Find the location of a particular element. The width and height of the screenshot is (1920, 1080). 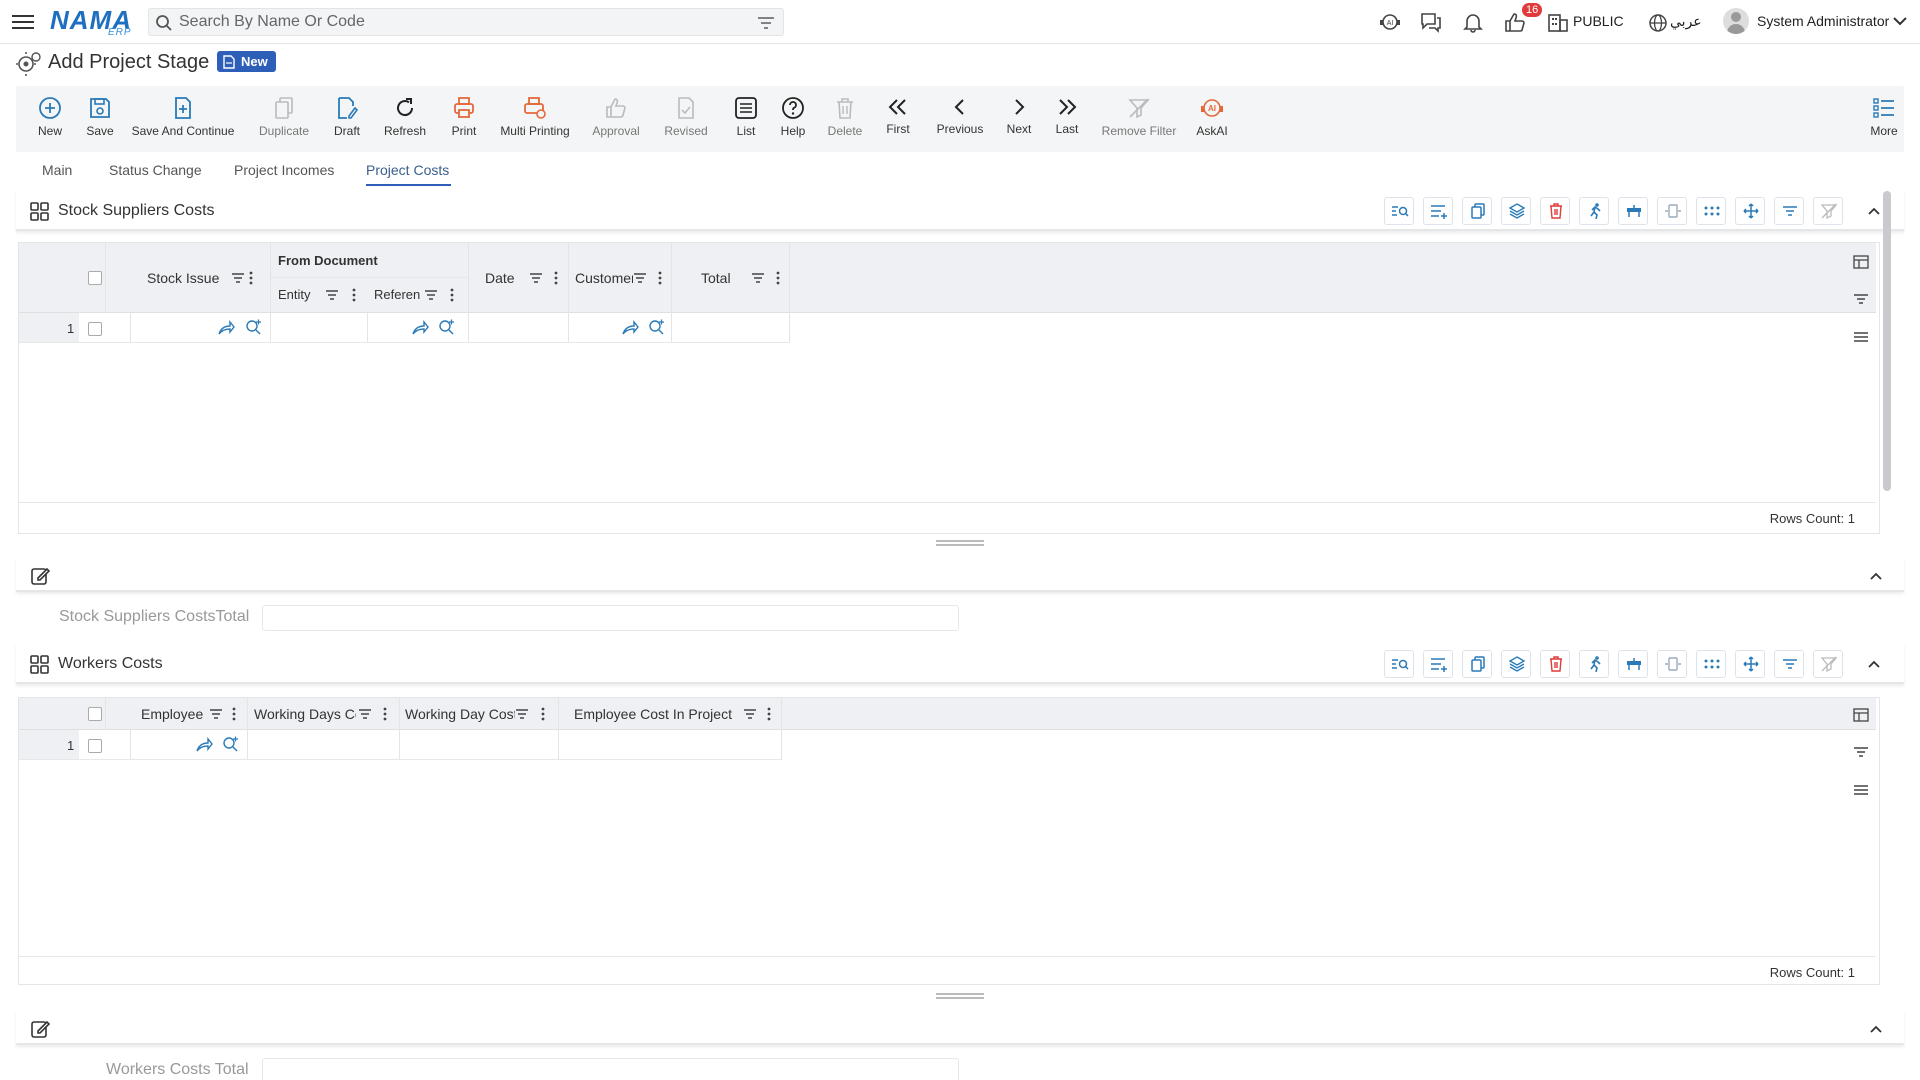

stock-total-field is located at coordinates (610, 618).